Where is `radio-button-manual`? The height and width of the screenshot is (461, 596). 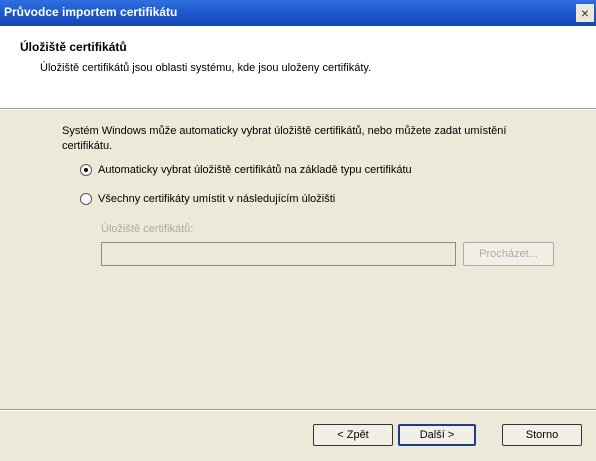 radio-button-manual is located at coordinates (86, 199).